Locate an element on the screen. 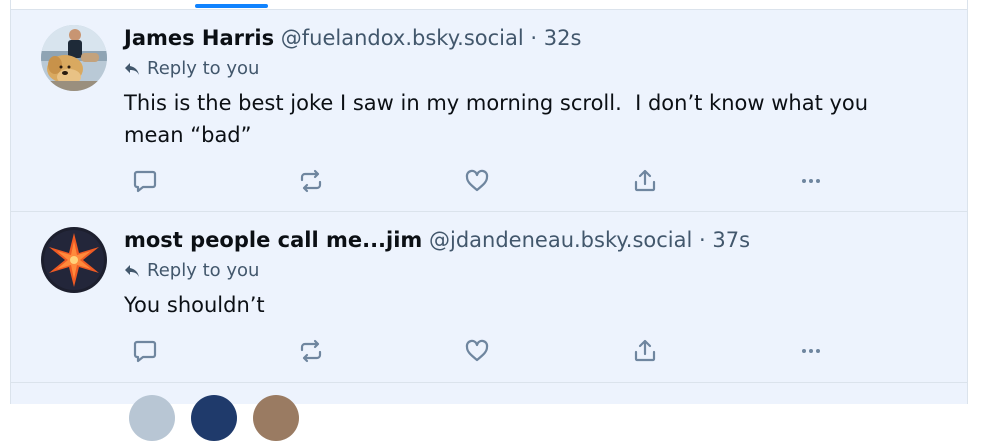 This screenshot has height=441, width=1000. post-text: You shouldn’t is located at coordinates (194, 305).